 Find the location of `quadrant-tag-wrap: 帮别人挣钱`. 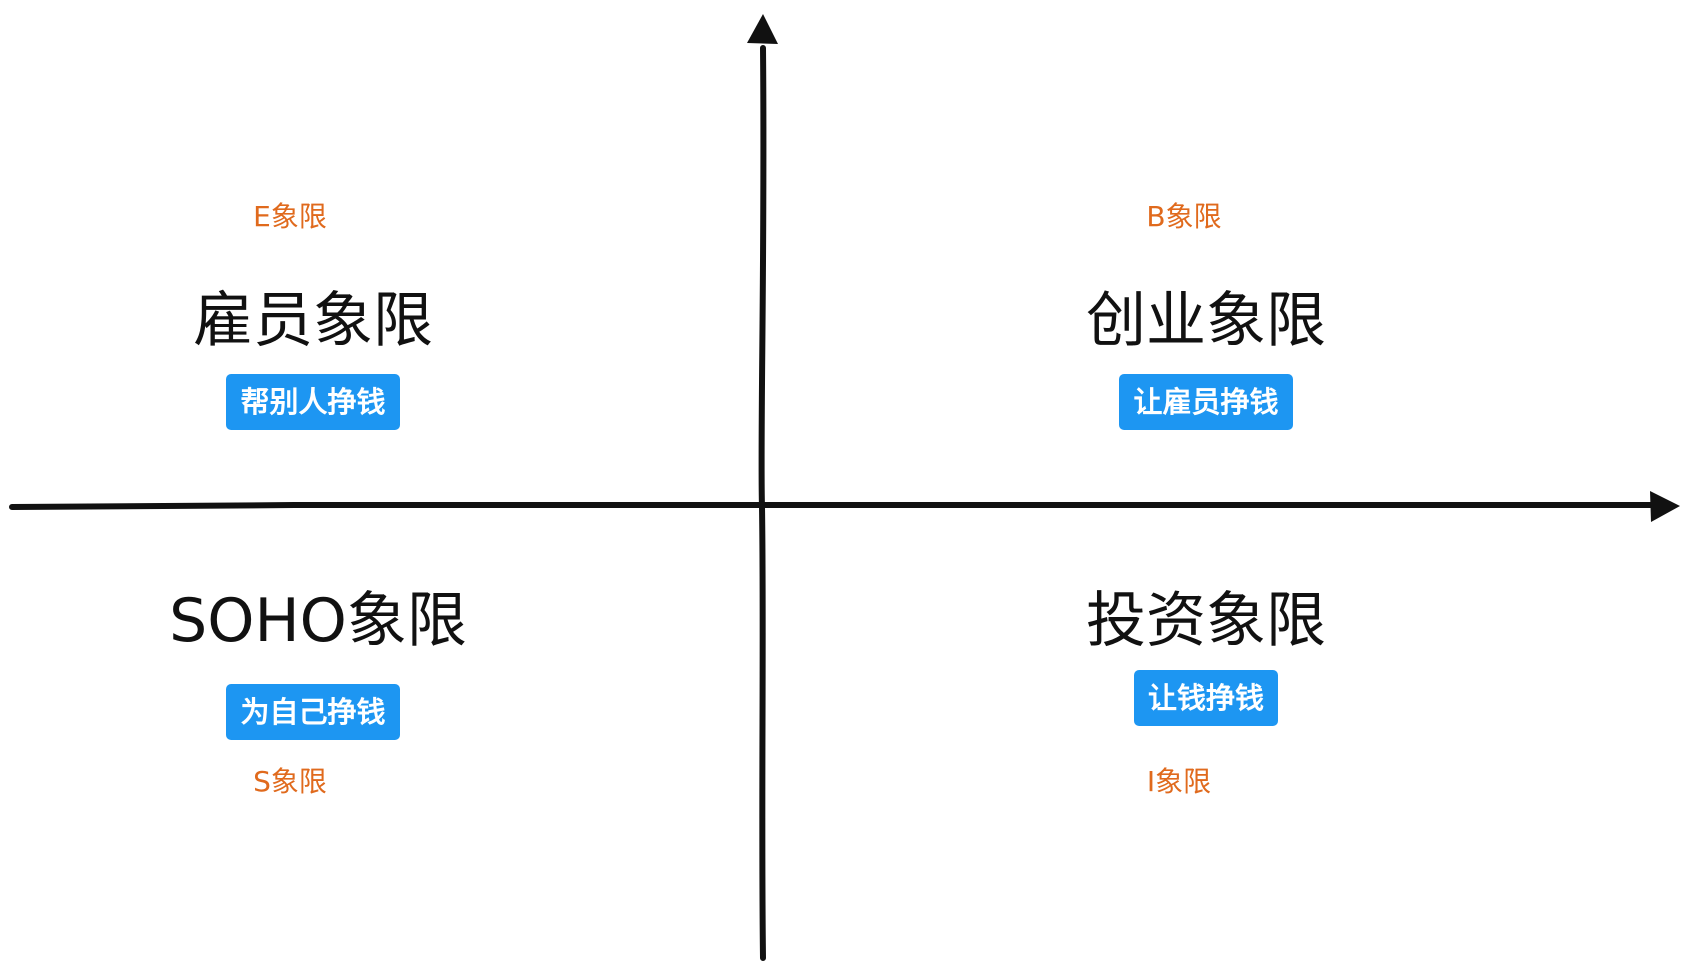

quadrant-tag-wrap: 帮别人挣钱 is located at coordinates (313, 402).